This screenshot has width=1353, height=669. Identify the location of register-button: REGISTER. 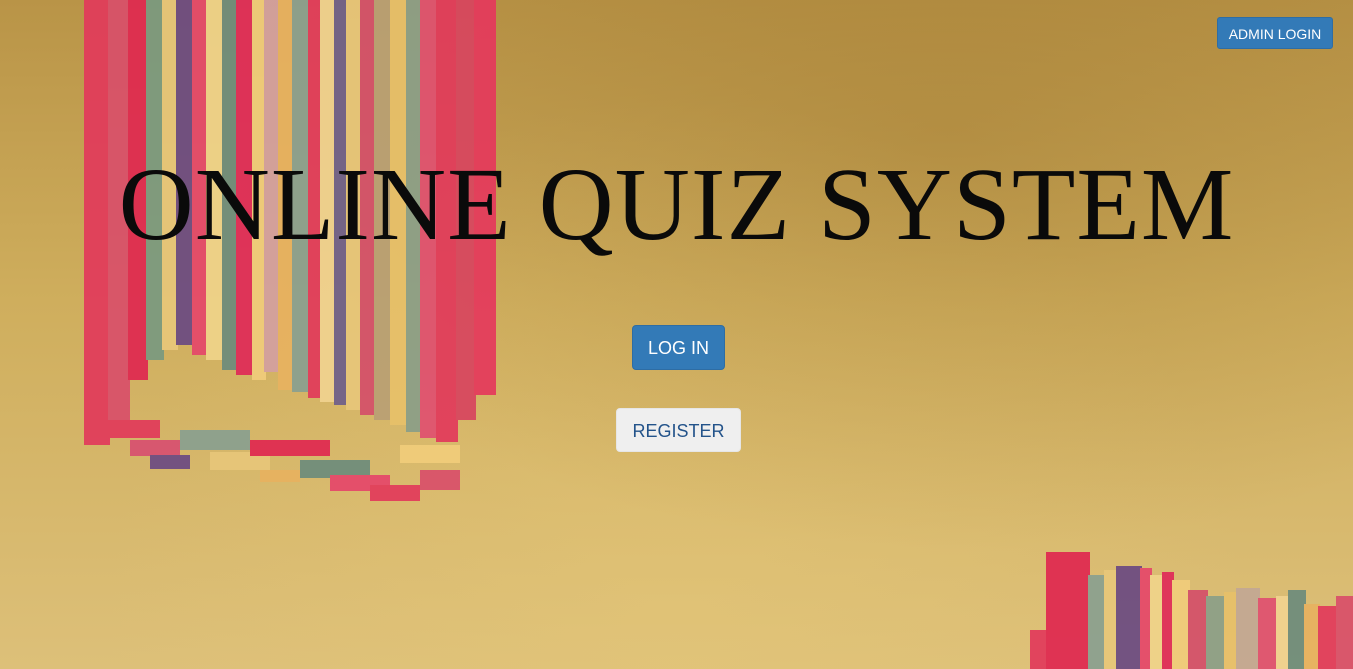
(678, 430).